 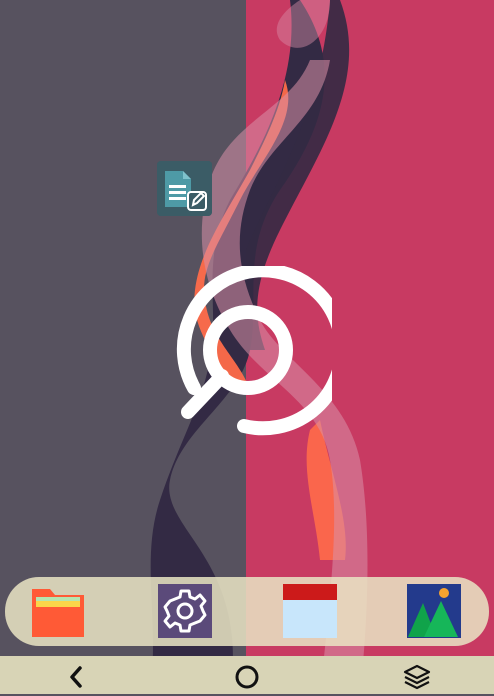 I want to click on back-button, so click(x=77, y=677).